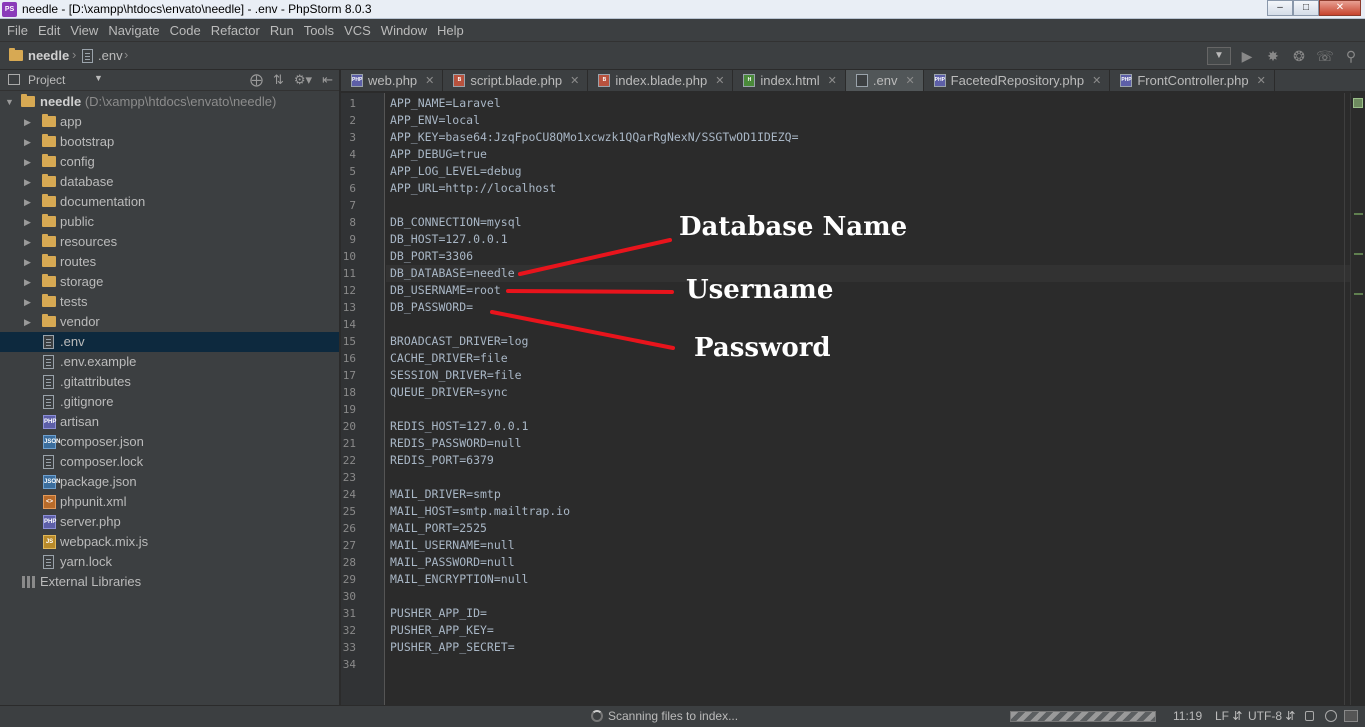 The height and width of the screenshot is (727, 1365). Describe the element at coordinates (9, 102) in the screenshot. I see `expanded-arrow-icon: ▼` at that location.